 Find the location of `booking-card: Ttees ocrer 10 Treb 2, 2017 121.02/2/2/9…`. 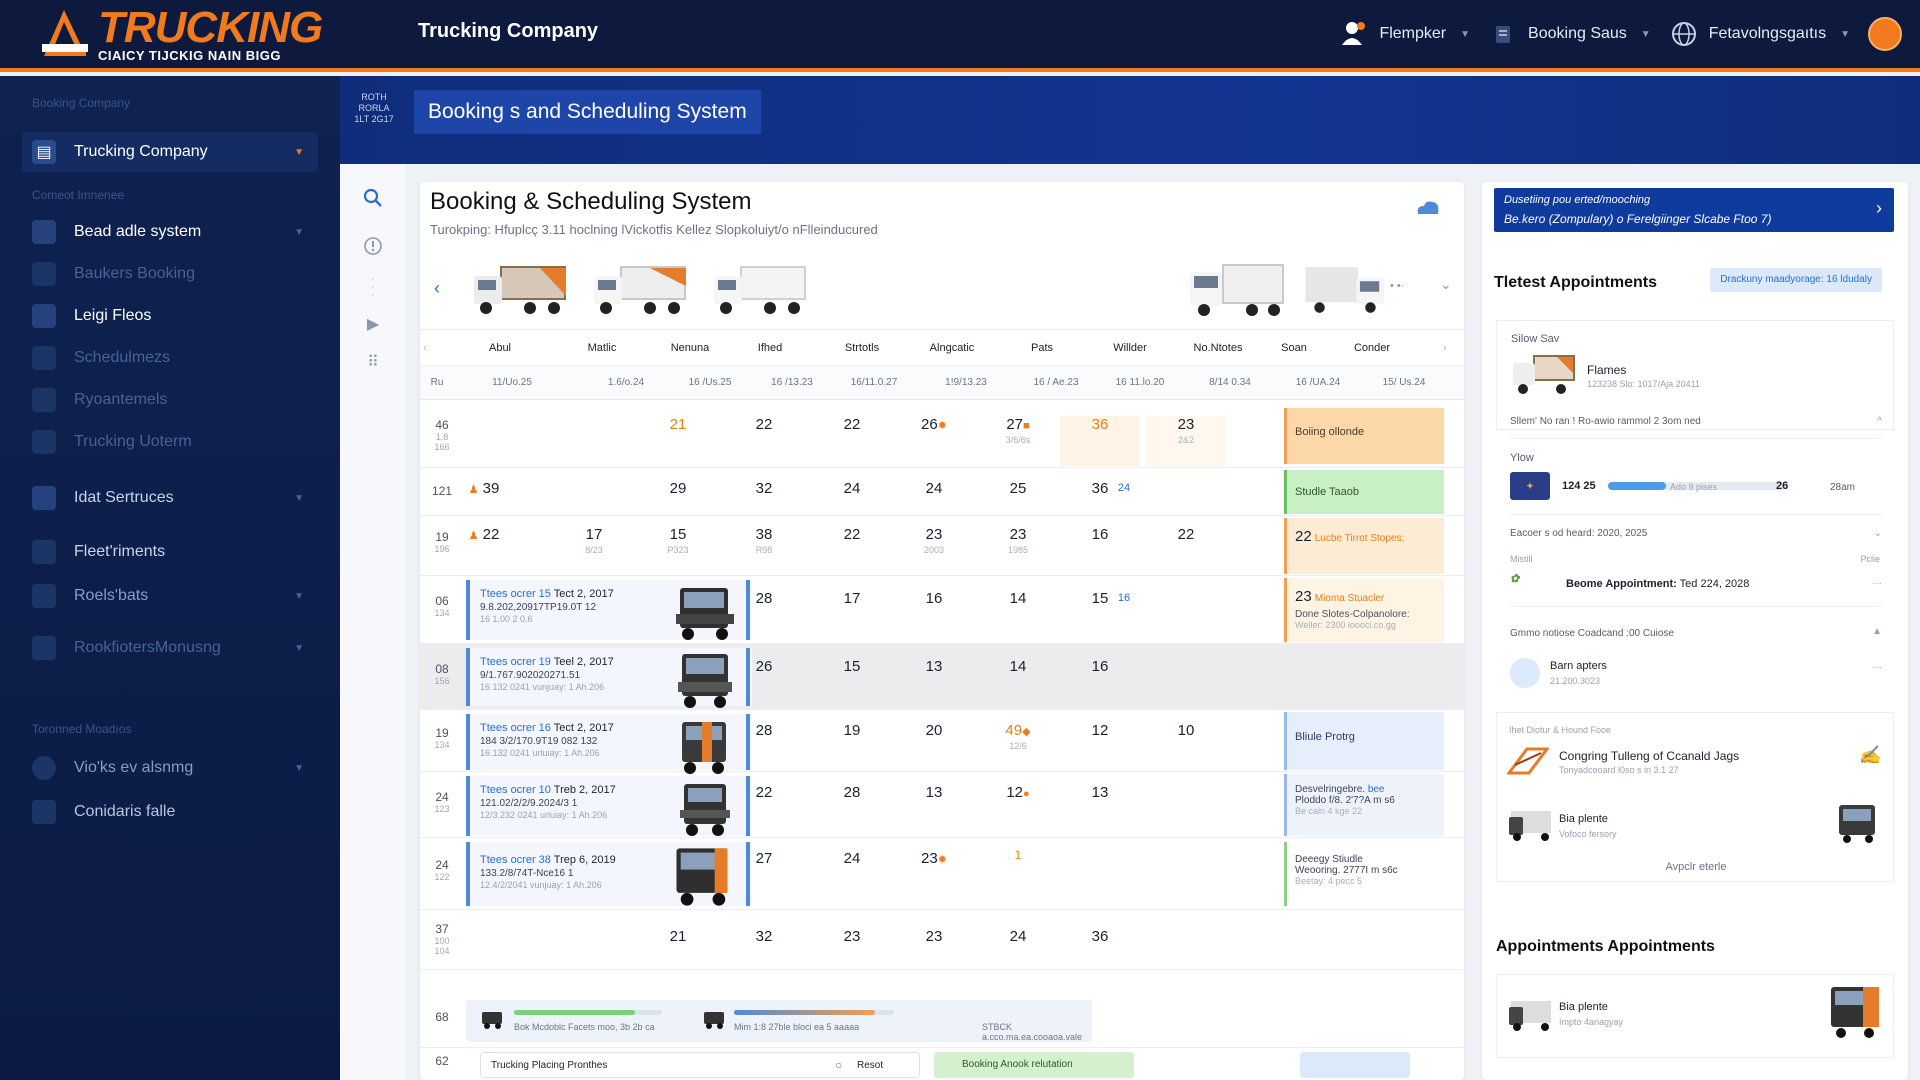

booking-card: Ttees ocrer 10 Treb 2, 2017 121.02/2/2/9… is located at coordinates (609, 806).